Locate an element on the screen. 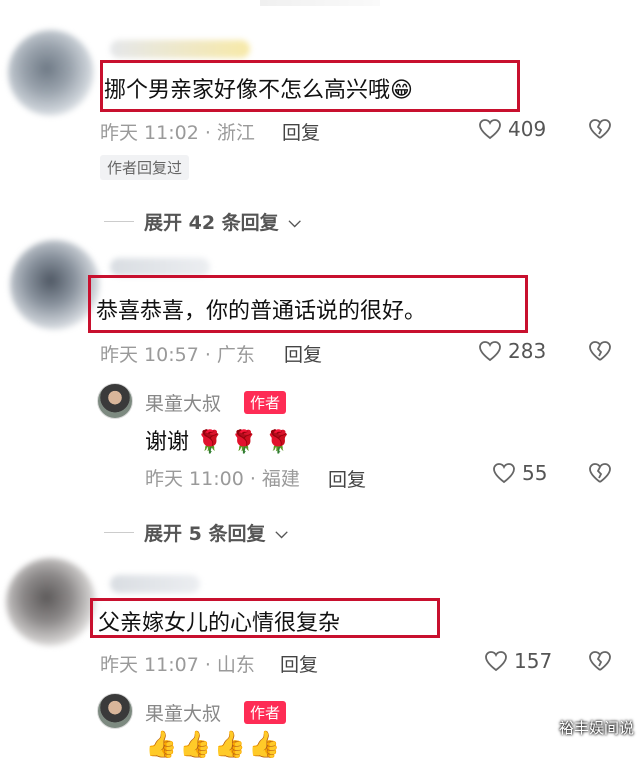 The height and width of the screenshot is (760, 640). like-count: 283 is located at coordinates (527, 351).